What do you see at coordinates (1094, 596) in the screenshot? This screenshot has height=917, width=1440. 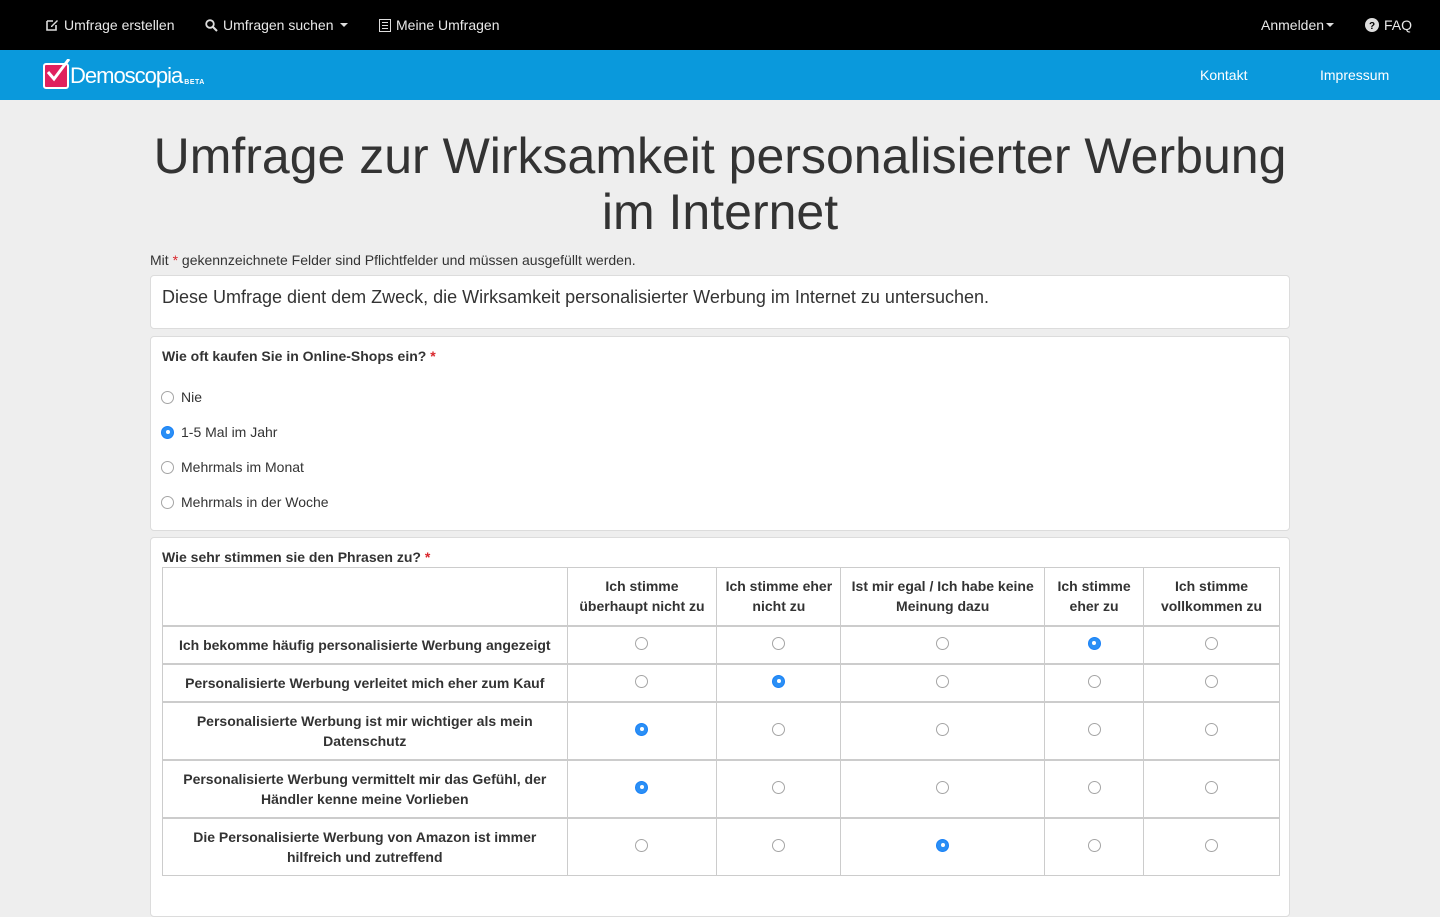 I see `matrix-column-header: Ich stimme eher zu` at bounding box center [1094, 596].